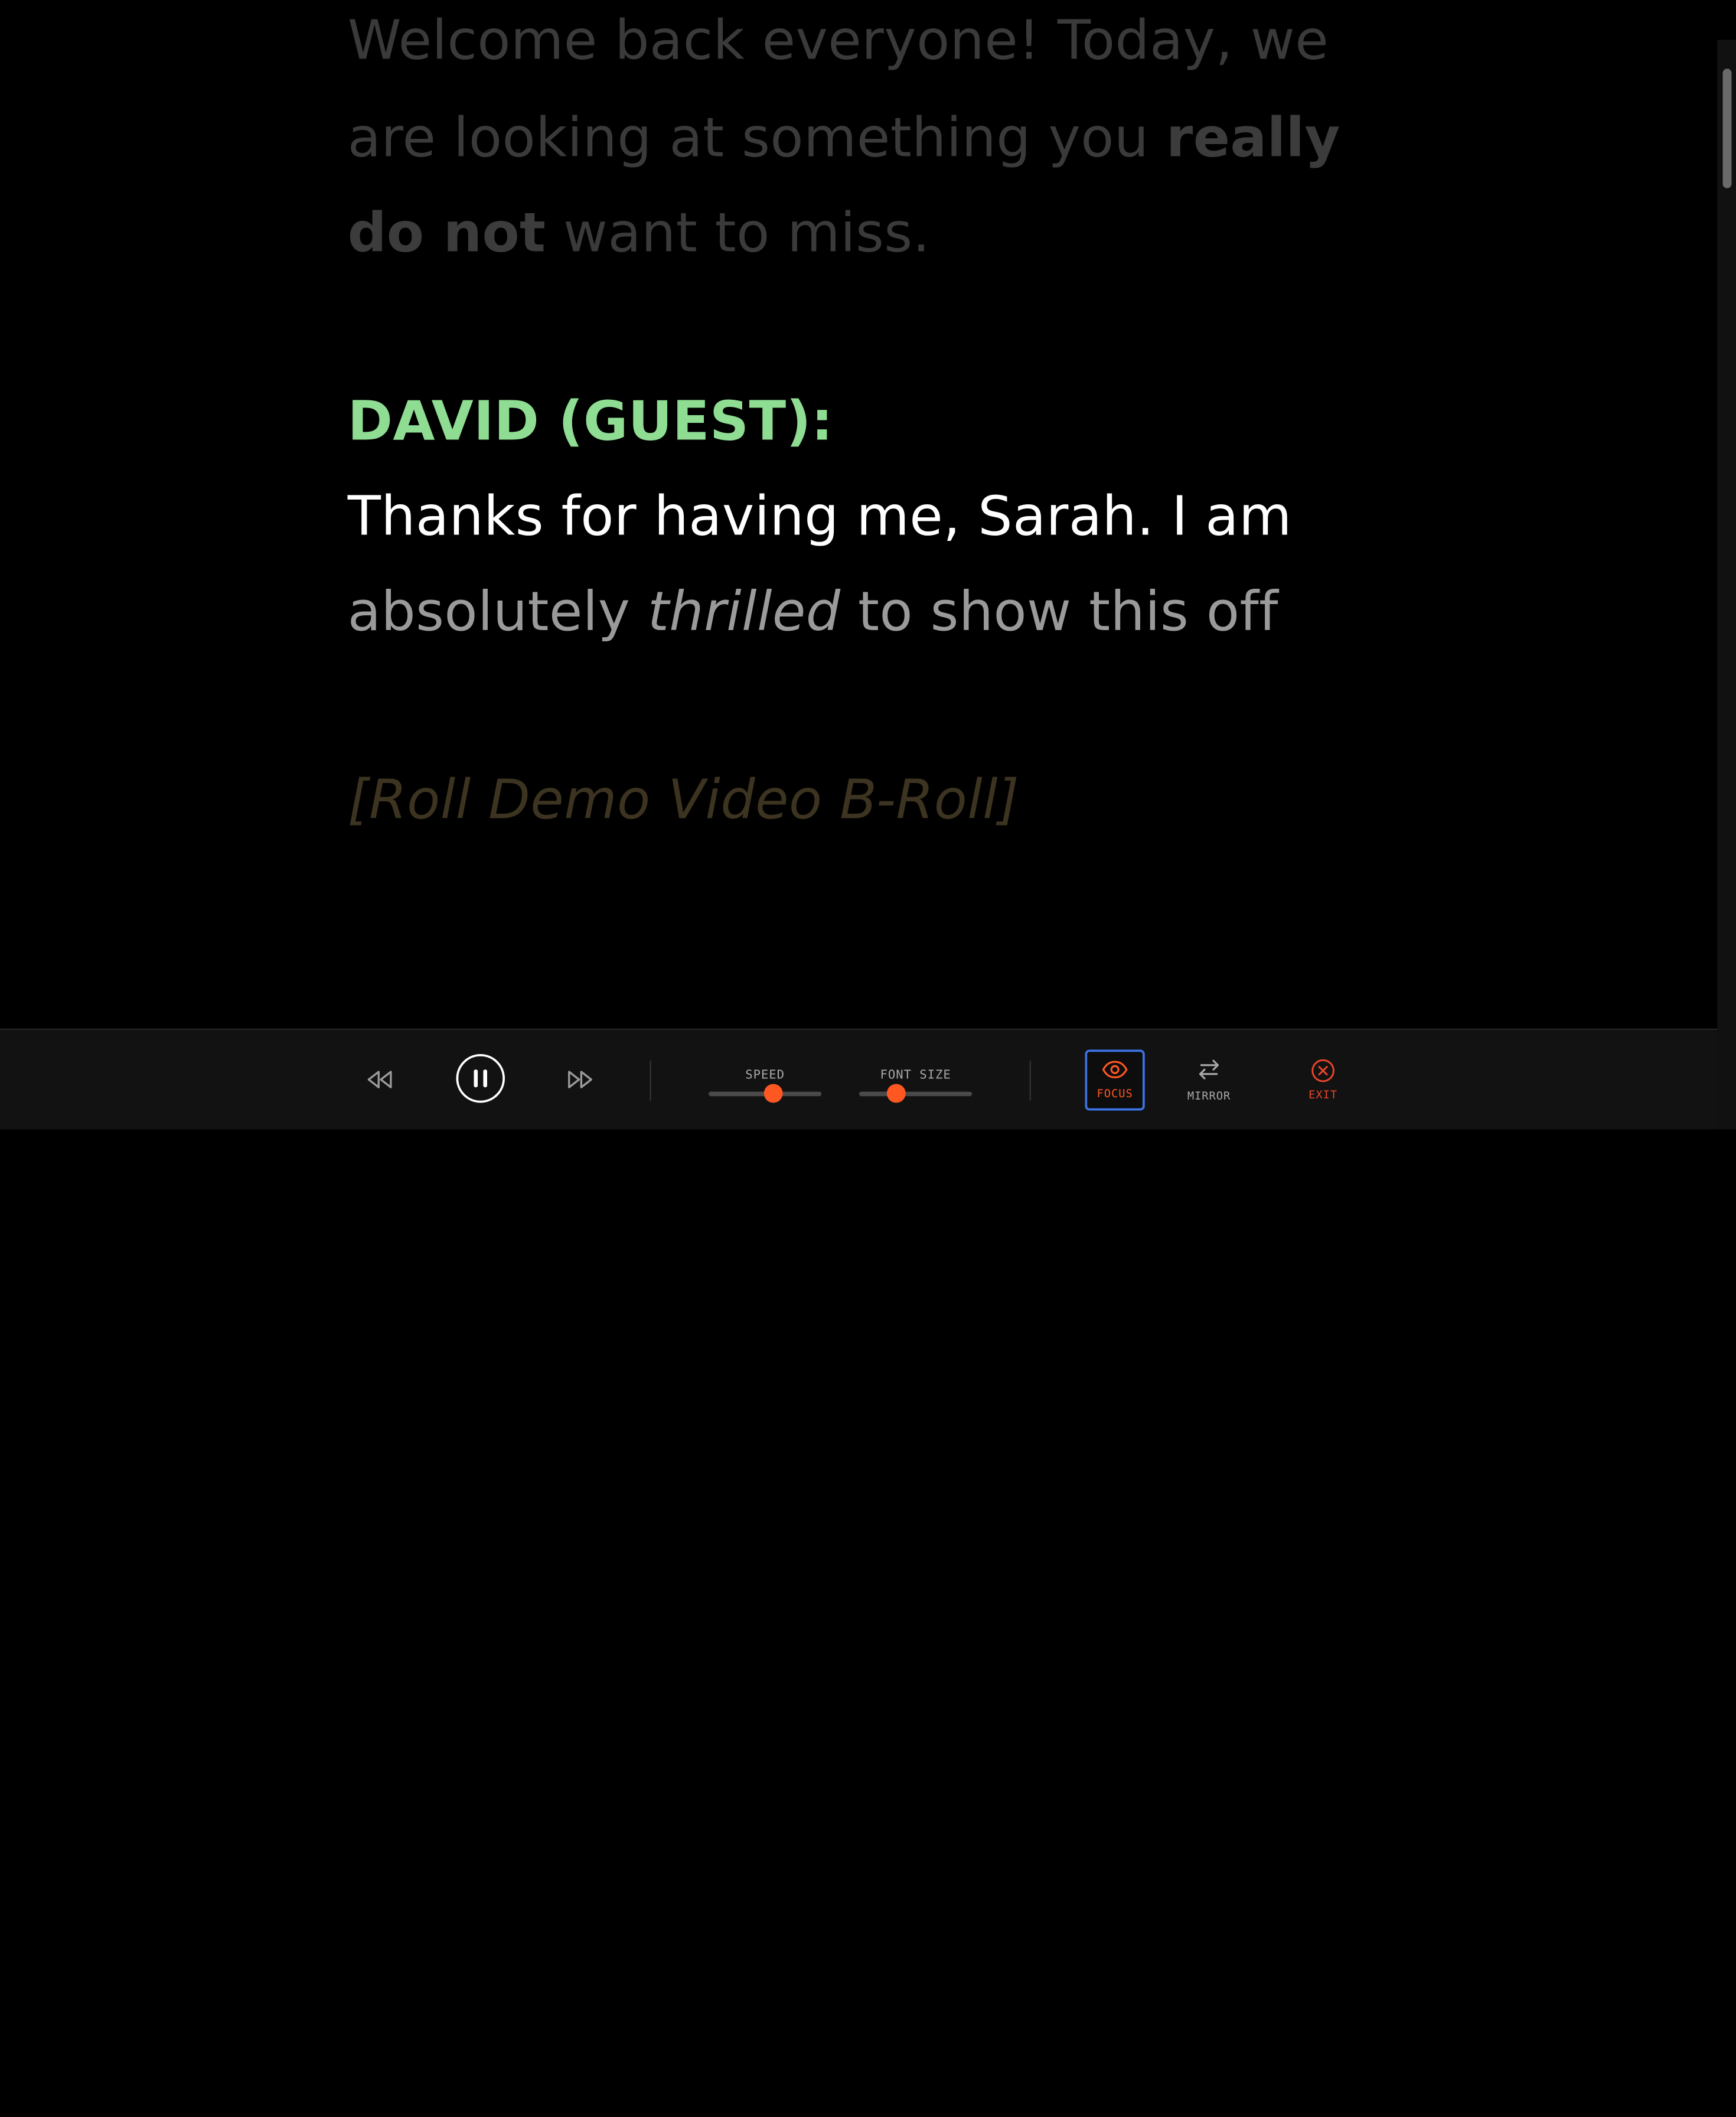 The height and width of the screenshot is (2117, 1736). I want to click on speed-slider, so click(766, 1093).